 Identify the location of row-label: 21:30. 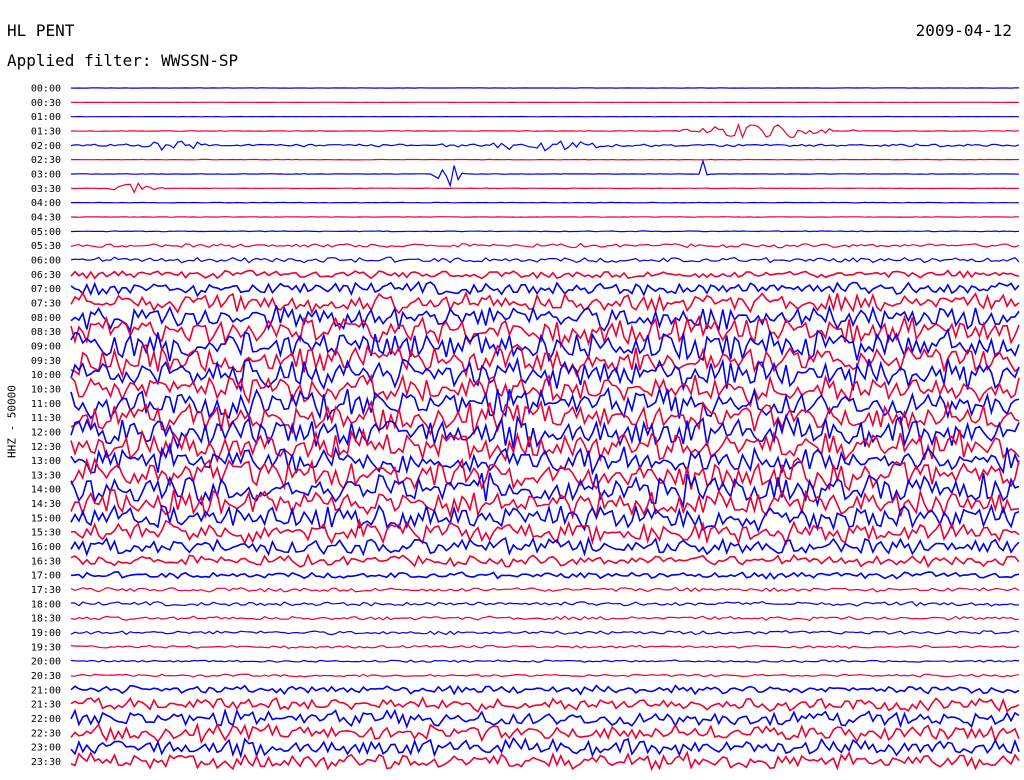
(46, 705).